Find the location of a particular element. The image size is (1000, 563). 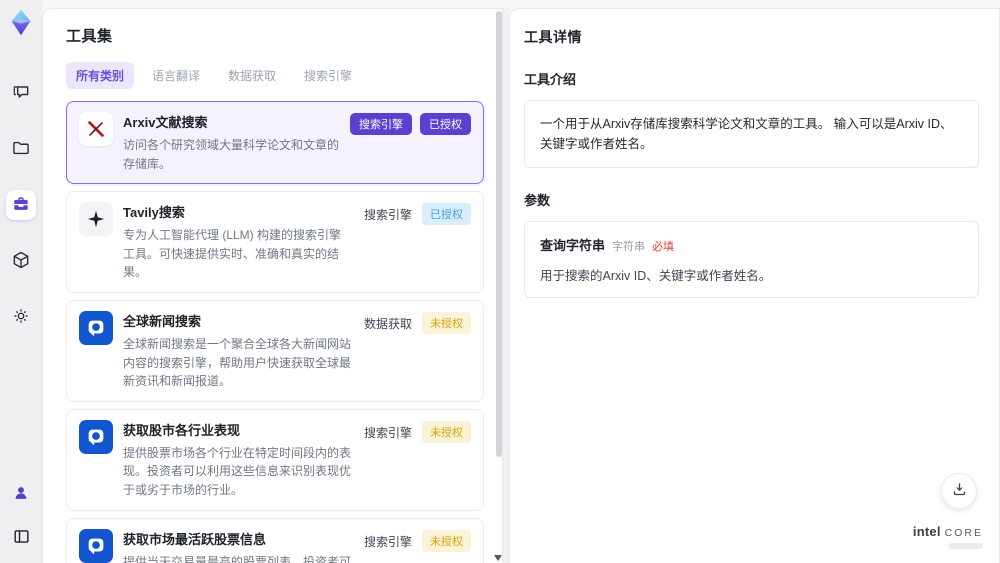

app-logo-icon is located at coordinates (21, 23).